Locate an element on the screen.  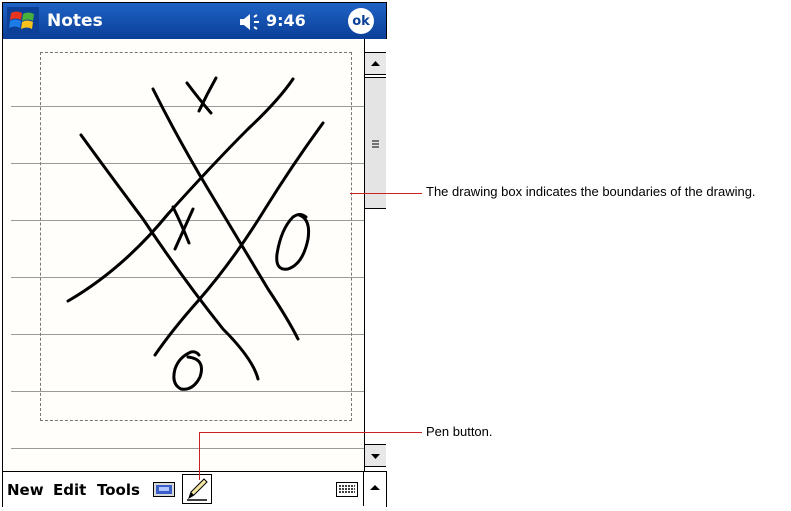
title-bar: Notes 9:46 ok is located at coordinates (194, 21).